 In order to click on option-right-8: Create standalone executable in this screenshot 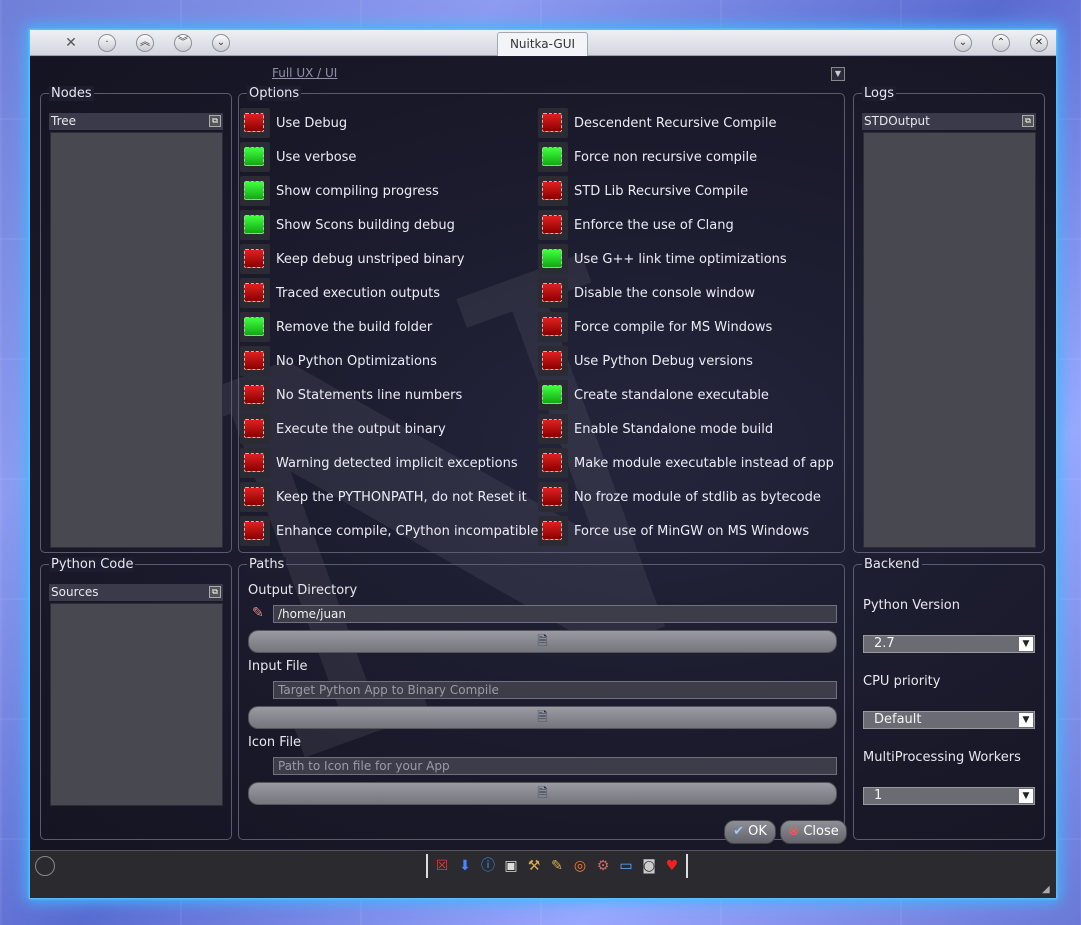, I will do `click(653, 395)`.